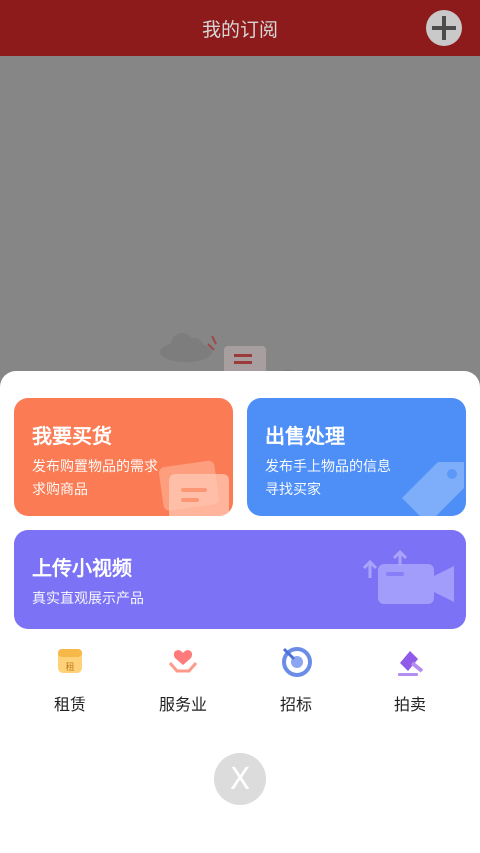 This screenshot has width=480, height=853. Describe the element at coordinates (409, 704) in the screenshot. I see `service-label: 拍卖` at that location.